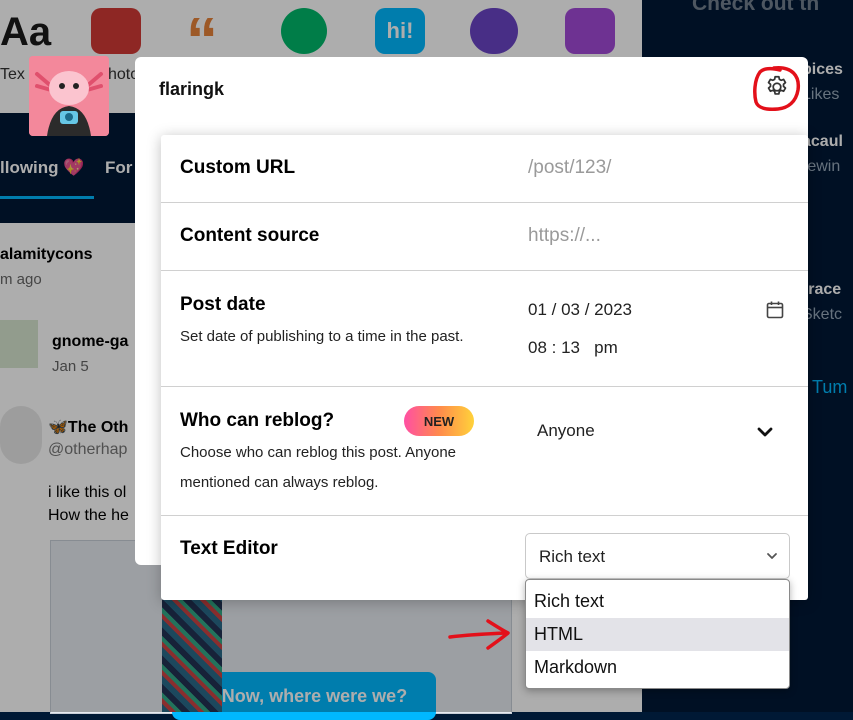 The image size is (853, 720). I want to click on option-html: HTML, so click(657, 634).